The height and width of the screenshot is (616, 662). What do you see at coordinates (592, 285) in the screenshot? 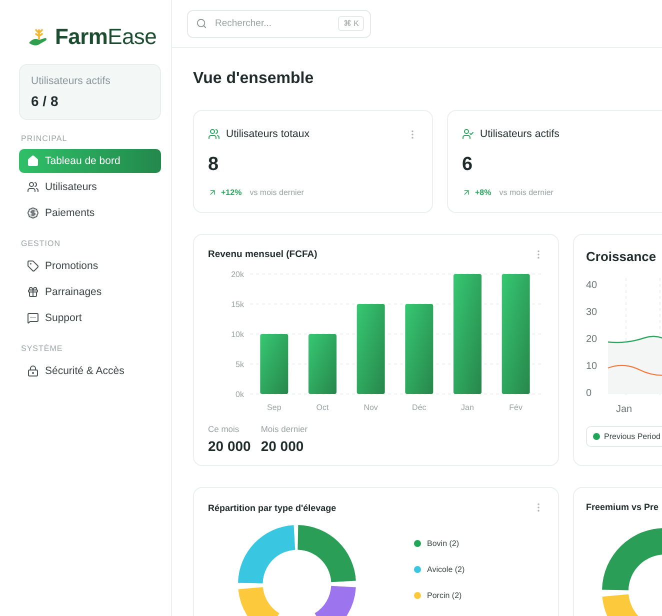
I see `axis-tick-label: 40` at bounding box center [592, 285].